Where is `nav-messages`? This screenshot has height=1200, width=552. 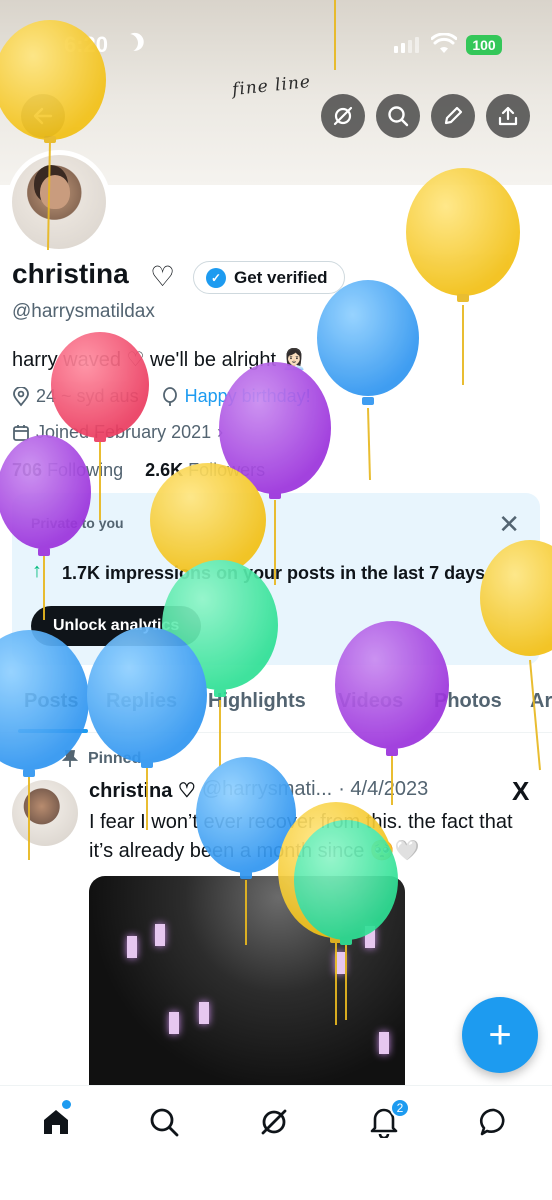
nav-messages is located at coordinates (494, 1122).